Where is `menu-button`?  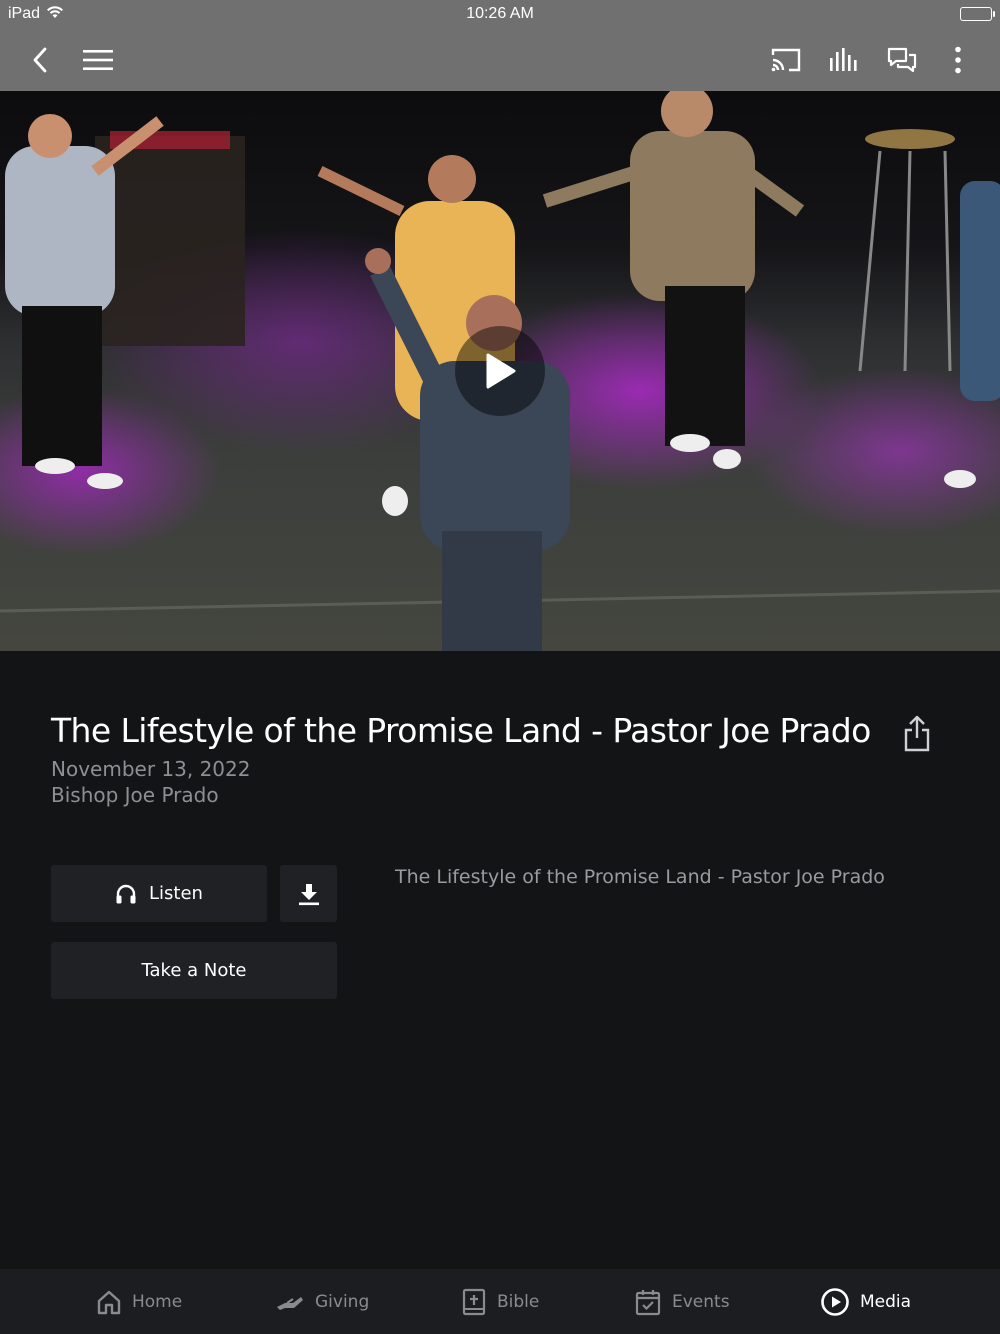
menu-button is located at coordinates (98, 60).